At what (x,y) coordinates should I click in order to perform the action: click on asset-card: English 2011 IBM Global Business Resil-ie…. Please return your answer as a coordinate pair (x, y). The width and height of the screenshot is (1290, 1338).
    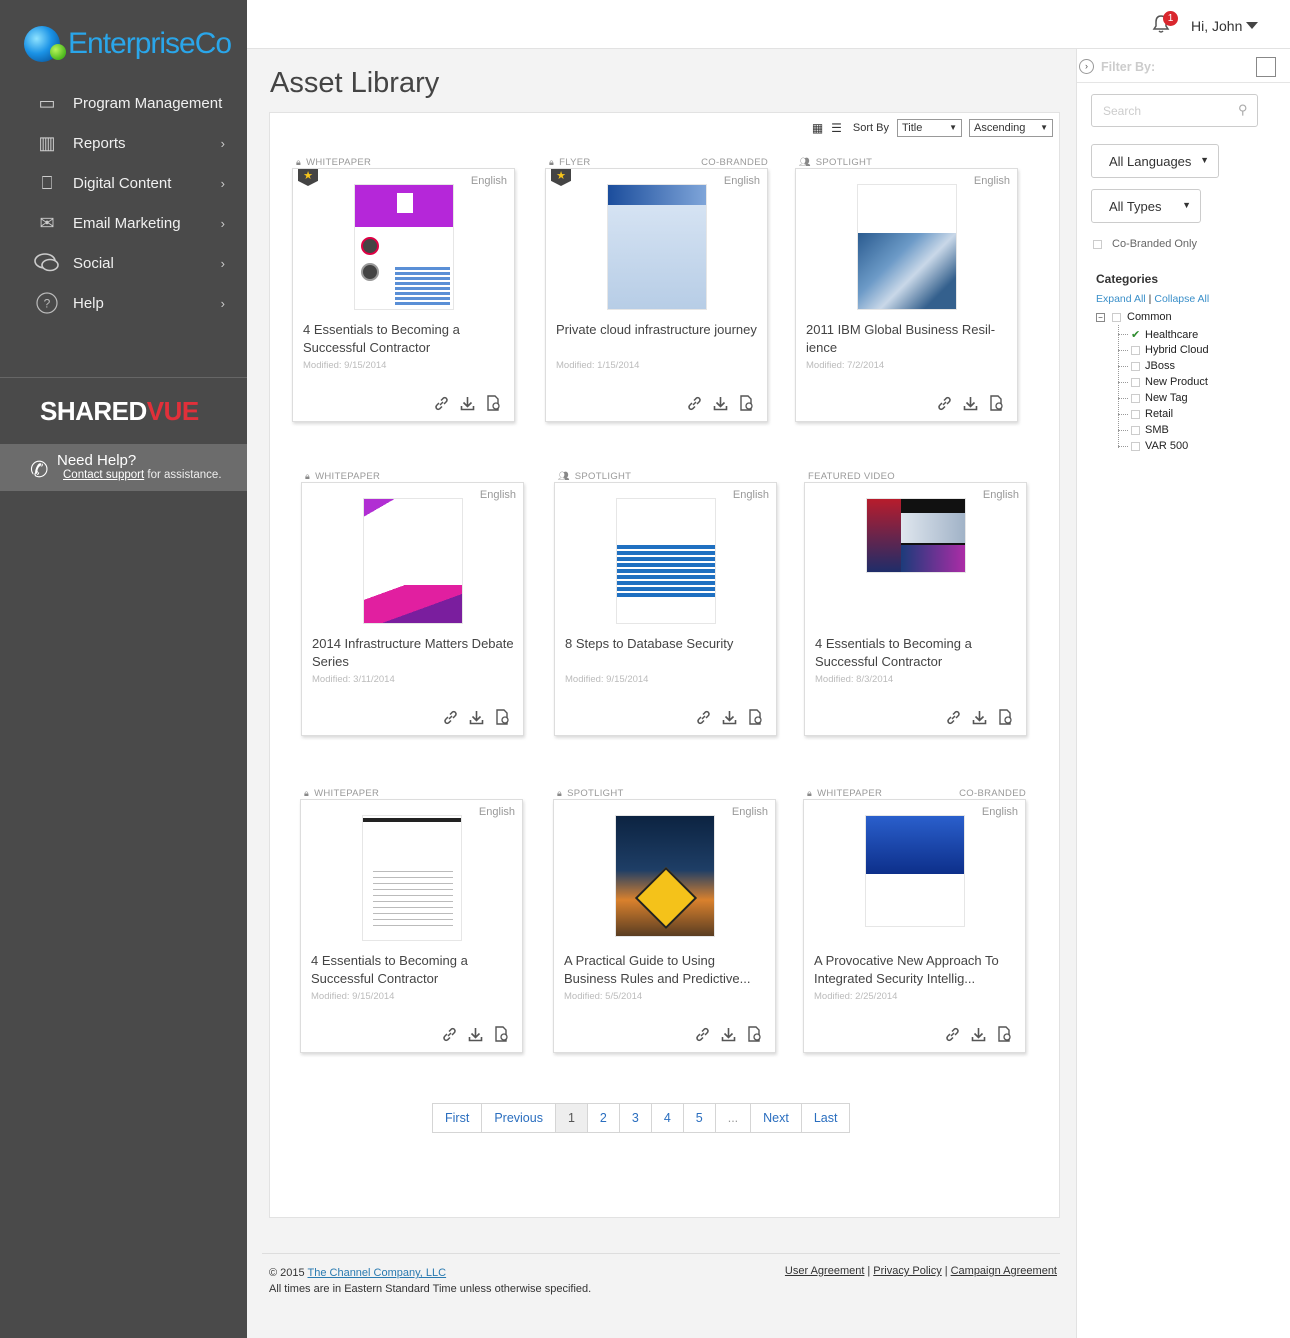
    Looking at the image, I should click on (906, 295).